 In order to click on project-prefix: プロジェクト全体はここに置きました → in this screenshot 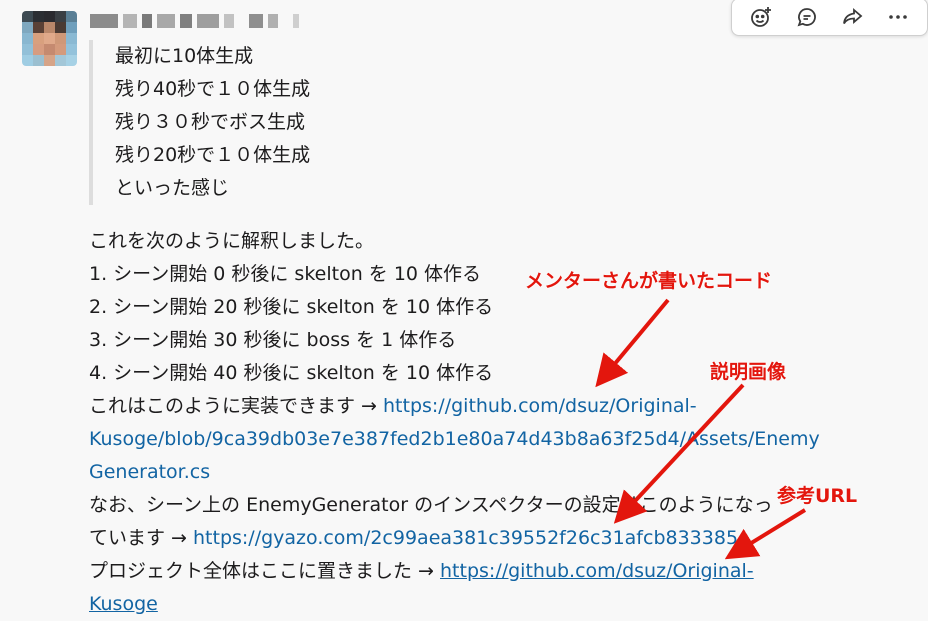, I will do `click(265, 571)`.